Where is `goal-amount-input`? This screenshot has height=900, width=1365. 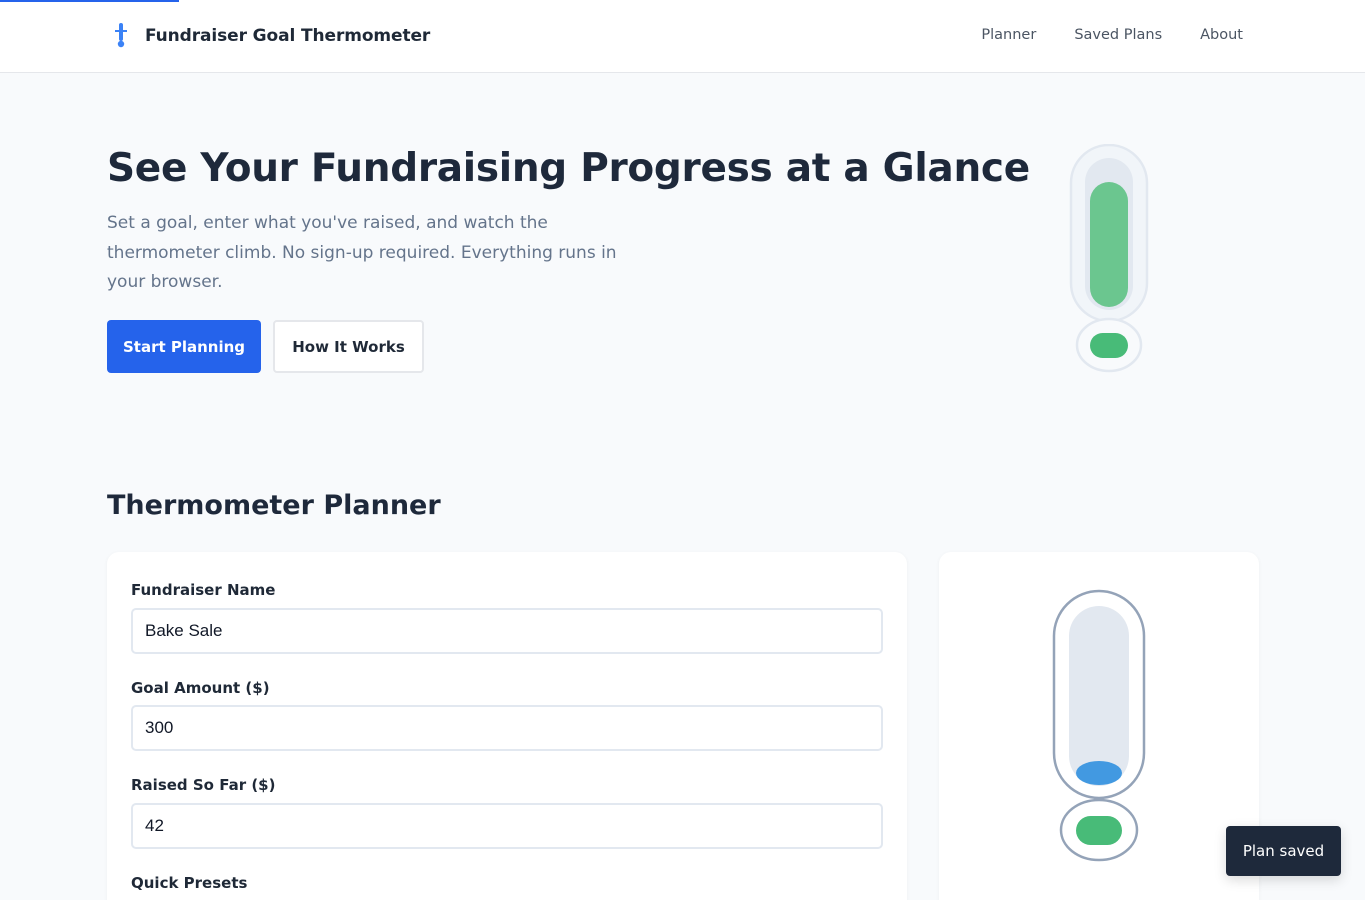 goal-amount-input is located at coordinates (507, 728).